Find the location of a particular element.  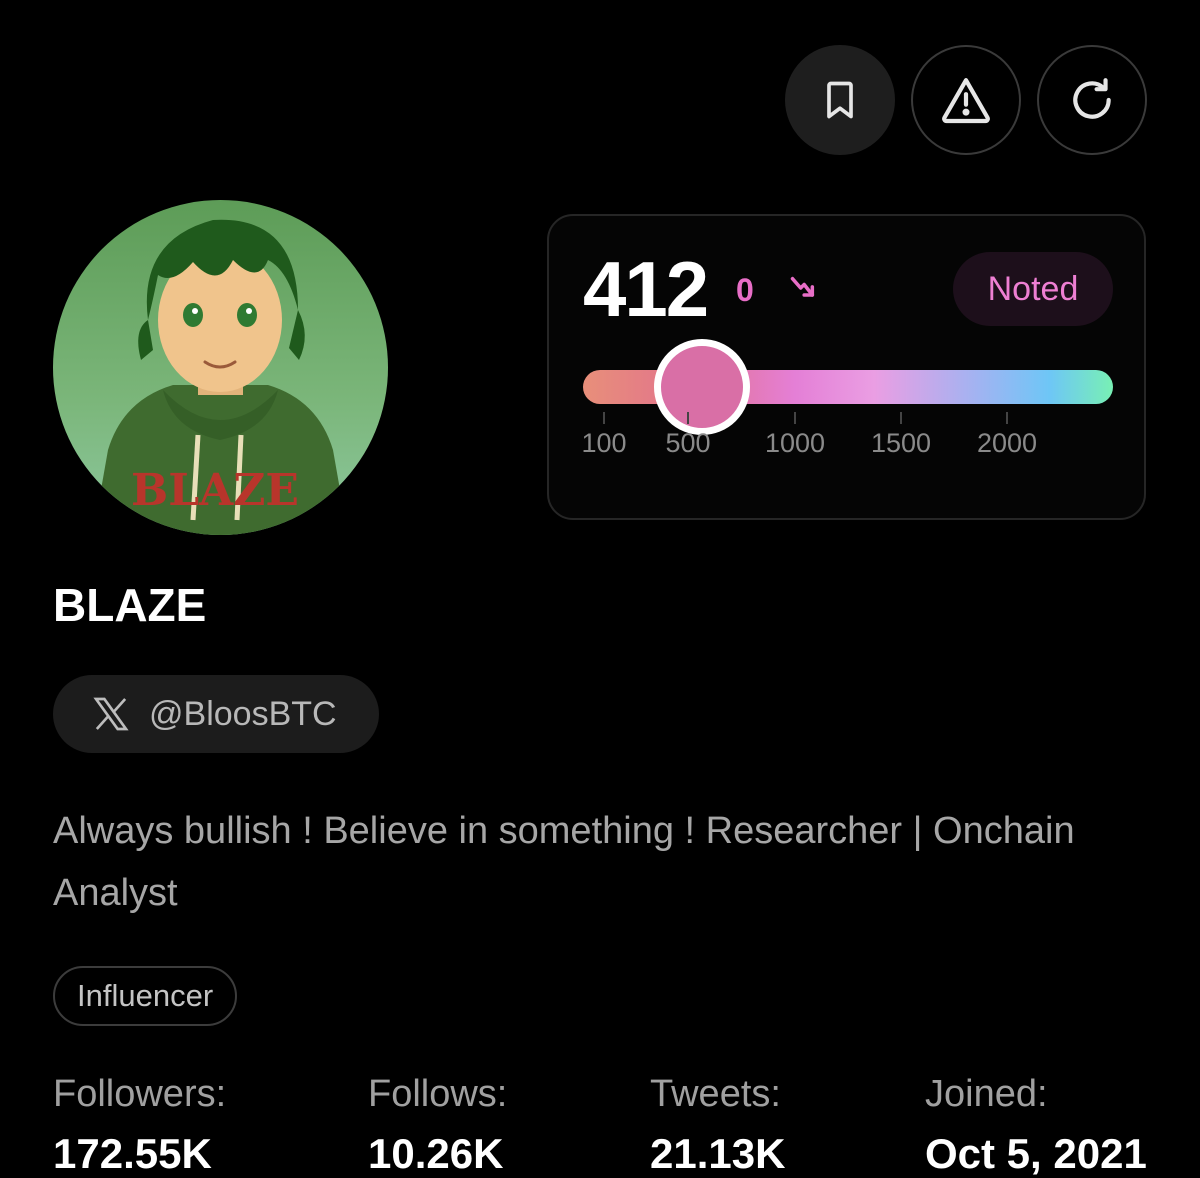

warning-triangle-icon is located at coordinates (966, 101).